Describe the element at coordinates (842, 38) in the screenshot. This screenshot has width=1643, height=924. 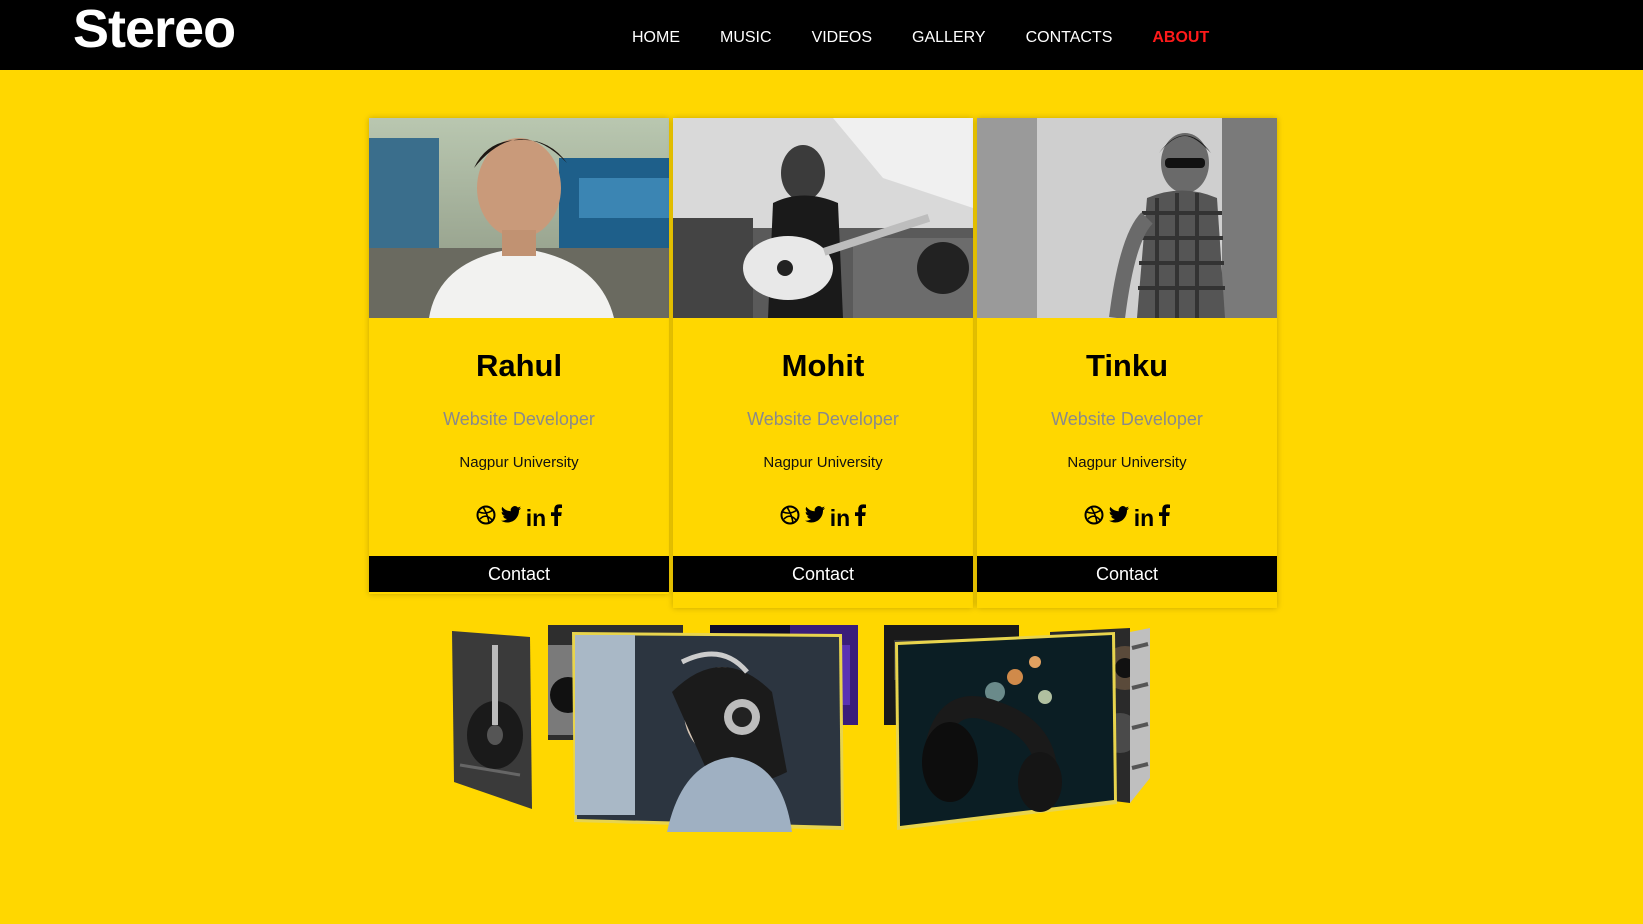
I see `nav-videos: VIDEOS` at that location.